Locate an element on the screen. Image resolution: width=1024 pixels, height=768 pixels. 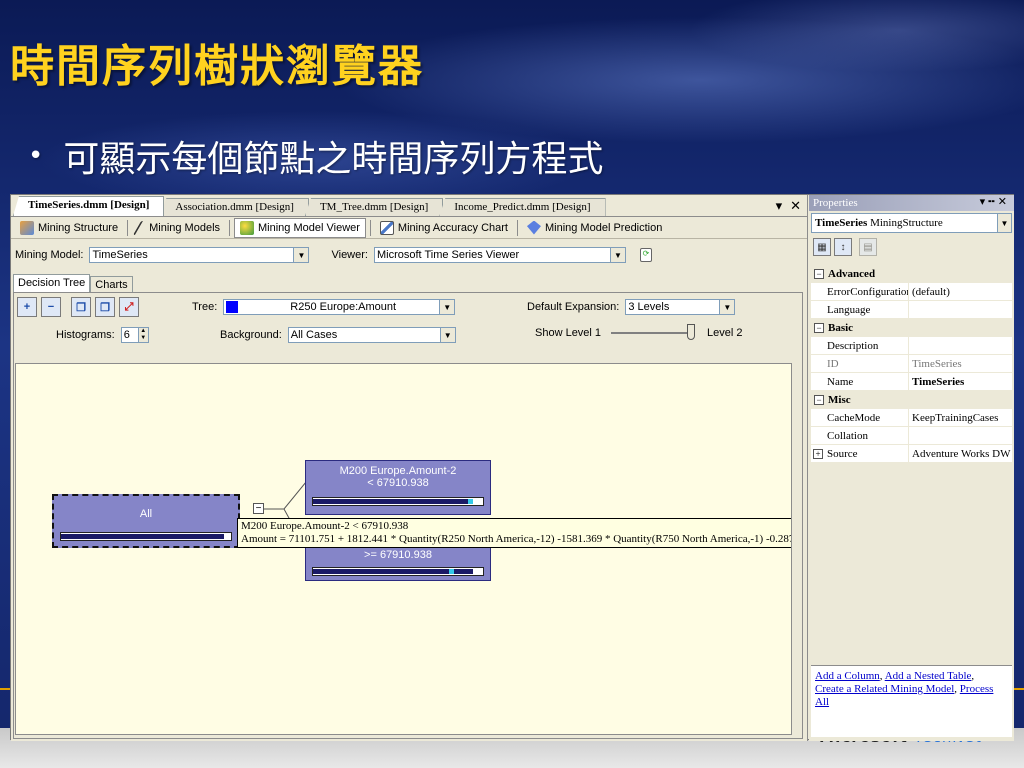
process-all-link: All is located at coordinates (822, 702).